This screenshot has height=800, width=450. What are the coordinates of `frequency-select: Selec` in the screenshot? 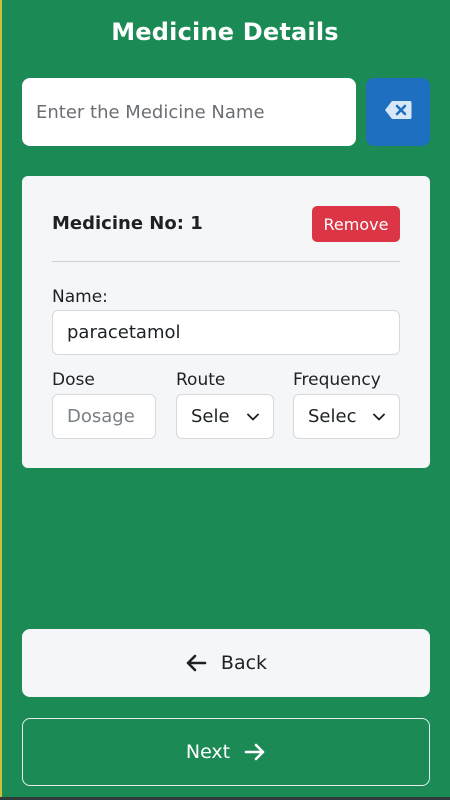 It's located at (346, 416).